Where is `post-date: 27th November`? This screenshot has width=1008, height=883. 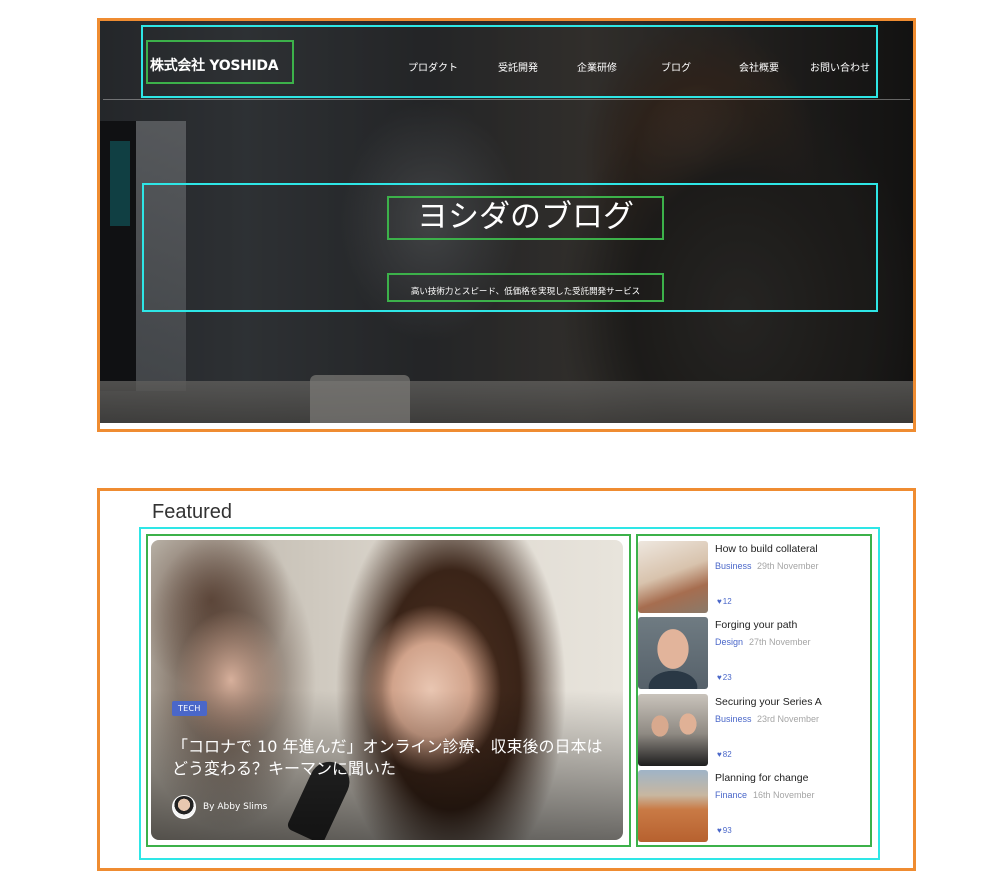
post-date: 27th November is located at coordinates (780, 642).